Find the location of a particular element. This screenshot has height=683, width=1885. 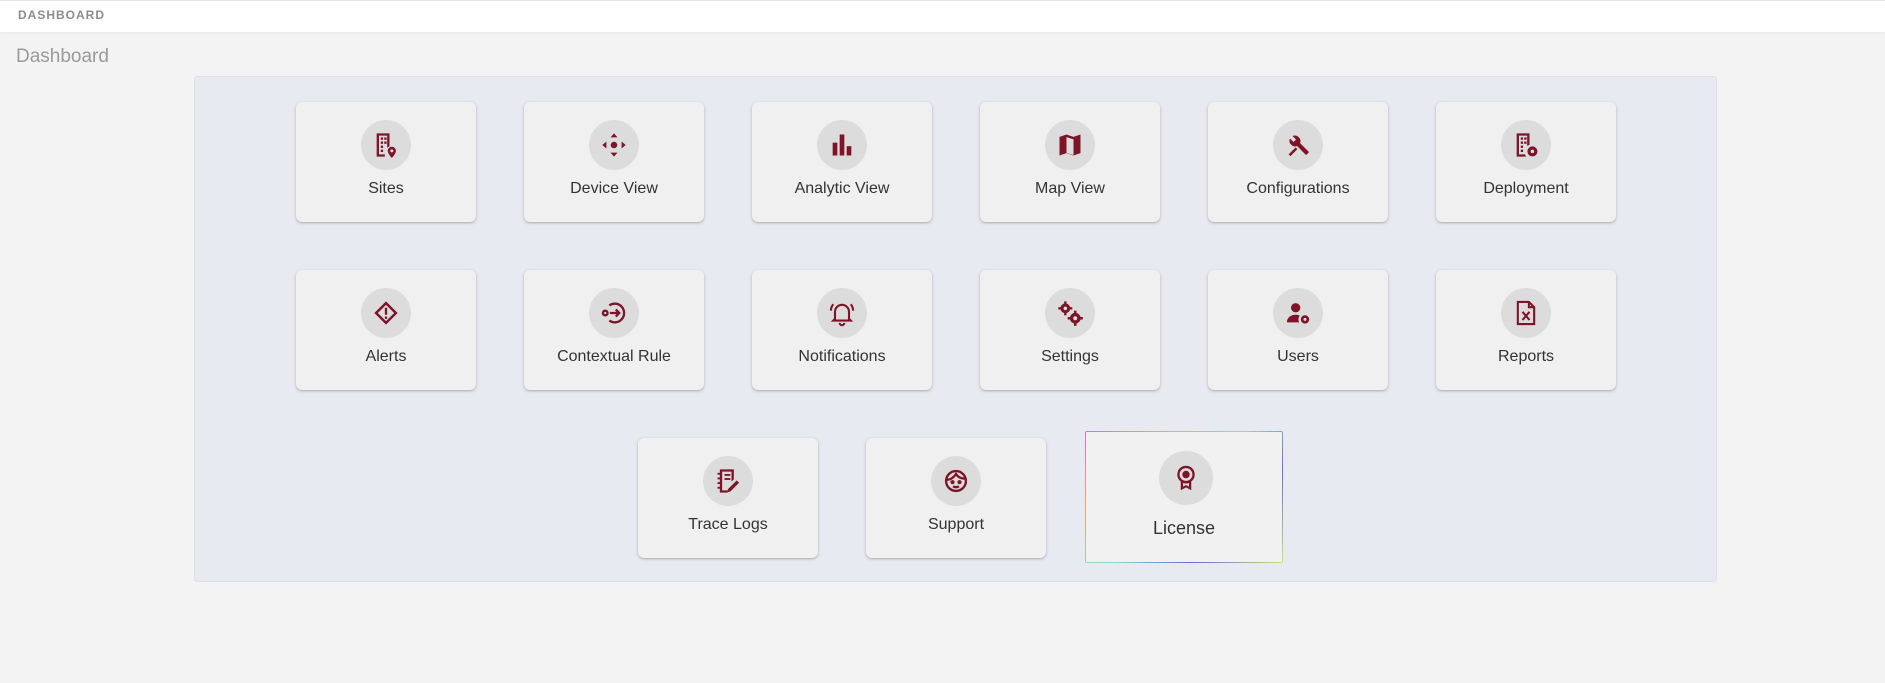

tile-notifications: Notifications is located at coordinates (842, 330).